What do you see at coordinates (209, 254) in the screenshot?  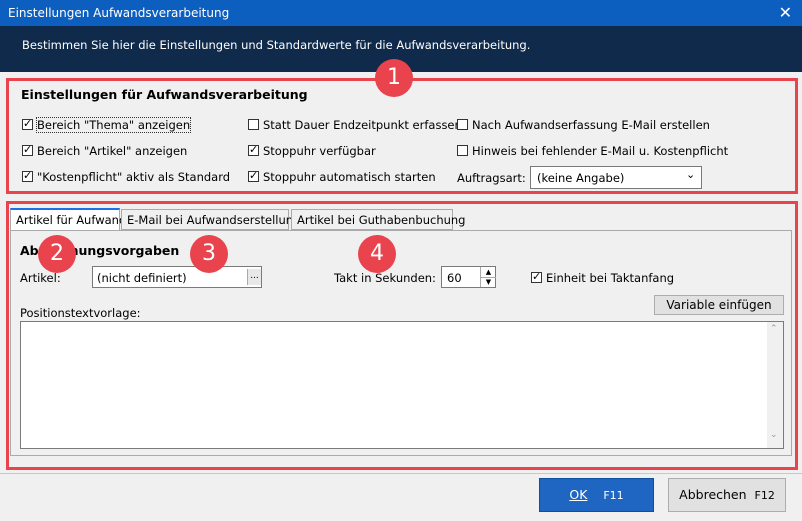 I see `annotation-badge-3: 3` at bounding box center [209, 254].